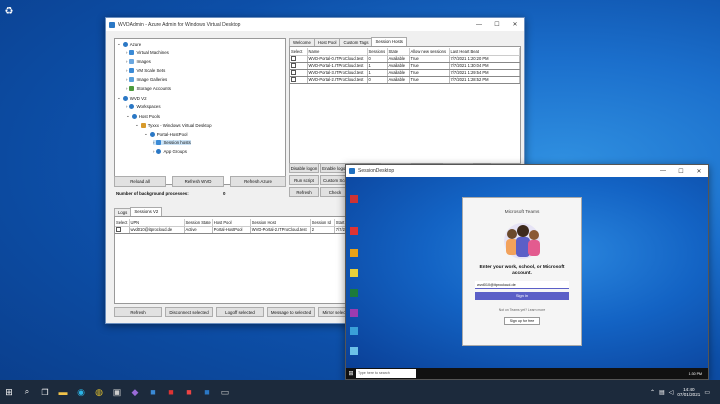 This screenshot has width=720, height=404. Describe the element at coordinates (132, 98) in the screenshot. I see `tree-item-wvdv2: ⌄ WVD V2` at that location.